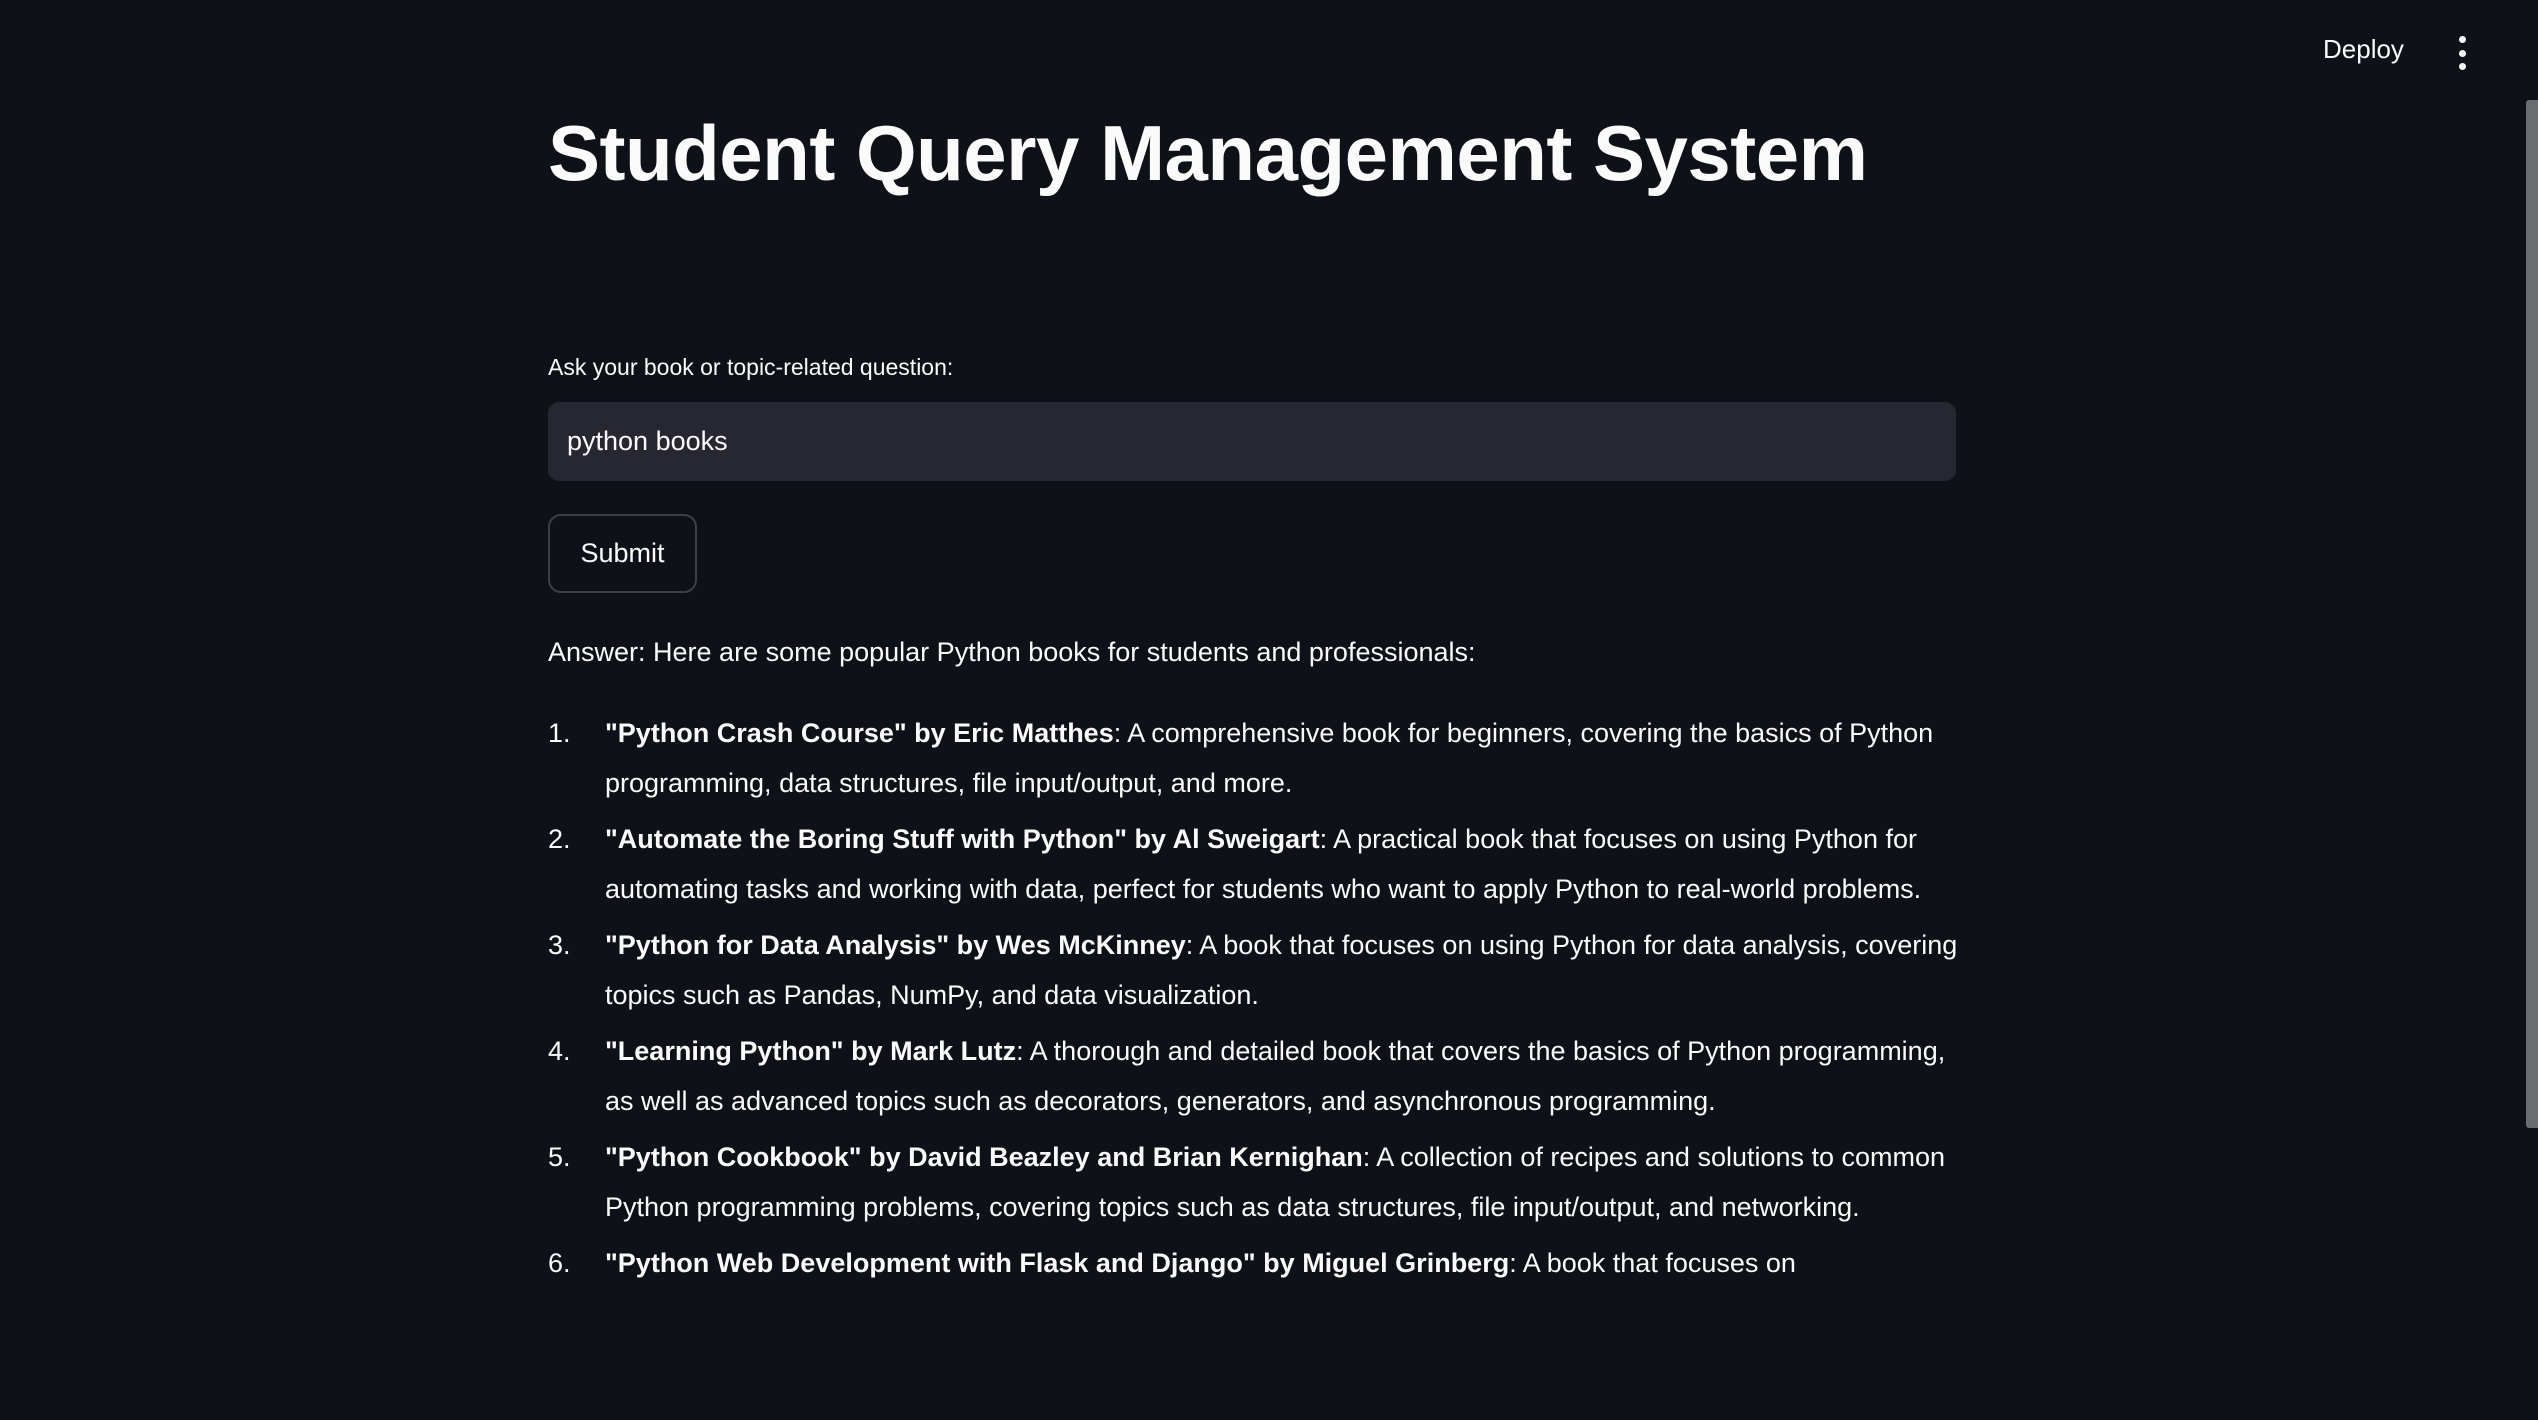 Image resolution: width=2538 pixels, height=1420 pixels. What do you see at coordinates (559, 1157) in the screenshot?
I see `item-number: 5.` at bounding box center [559, 1157].